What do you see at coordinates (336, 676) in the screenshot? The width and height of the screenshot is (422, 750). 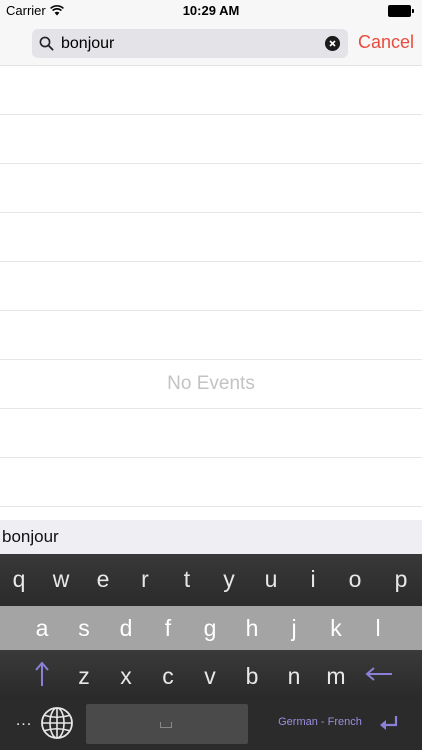 I see `key-m: m` at bounding box center [336, 676].